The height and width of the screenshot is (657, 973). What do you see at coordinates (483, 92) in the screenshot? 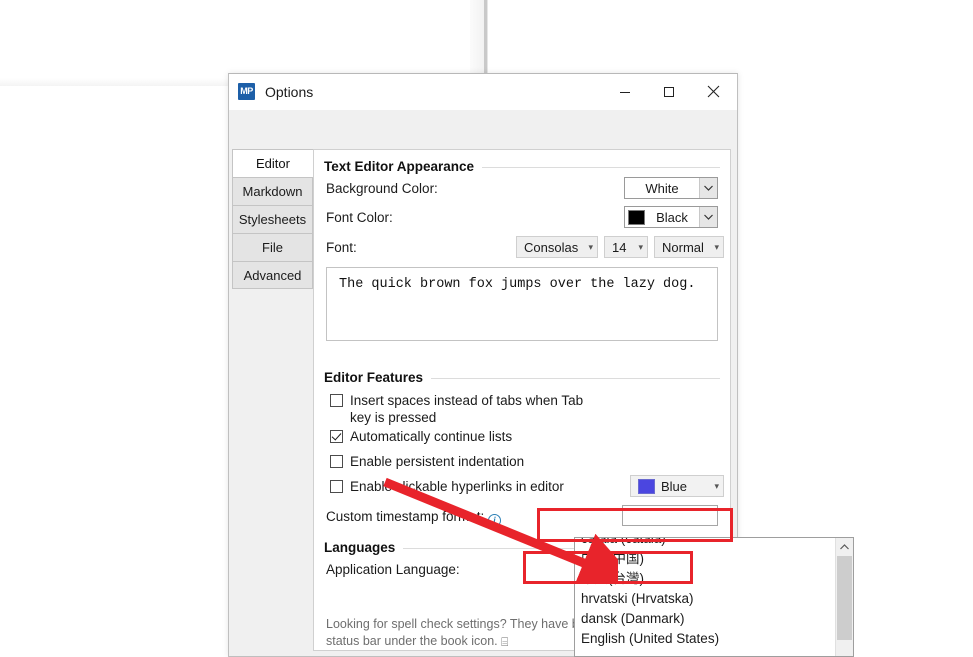
I see `title-bar: MP Options` at bounding box center [483, 92].